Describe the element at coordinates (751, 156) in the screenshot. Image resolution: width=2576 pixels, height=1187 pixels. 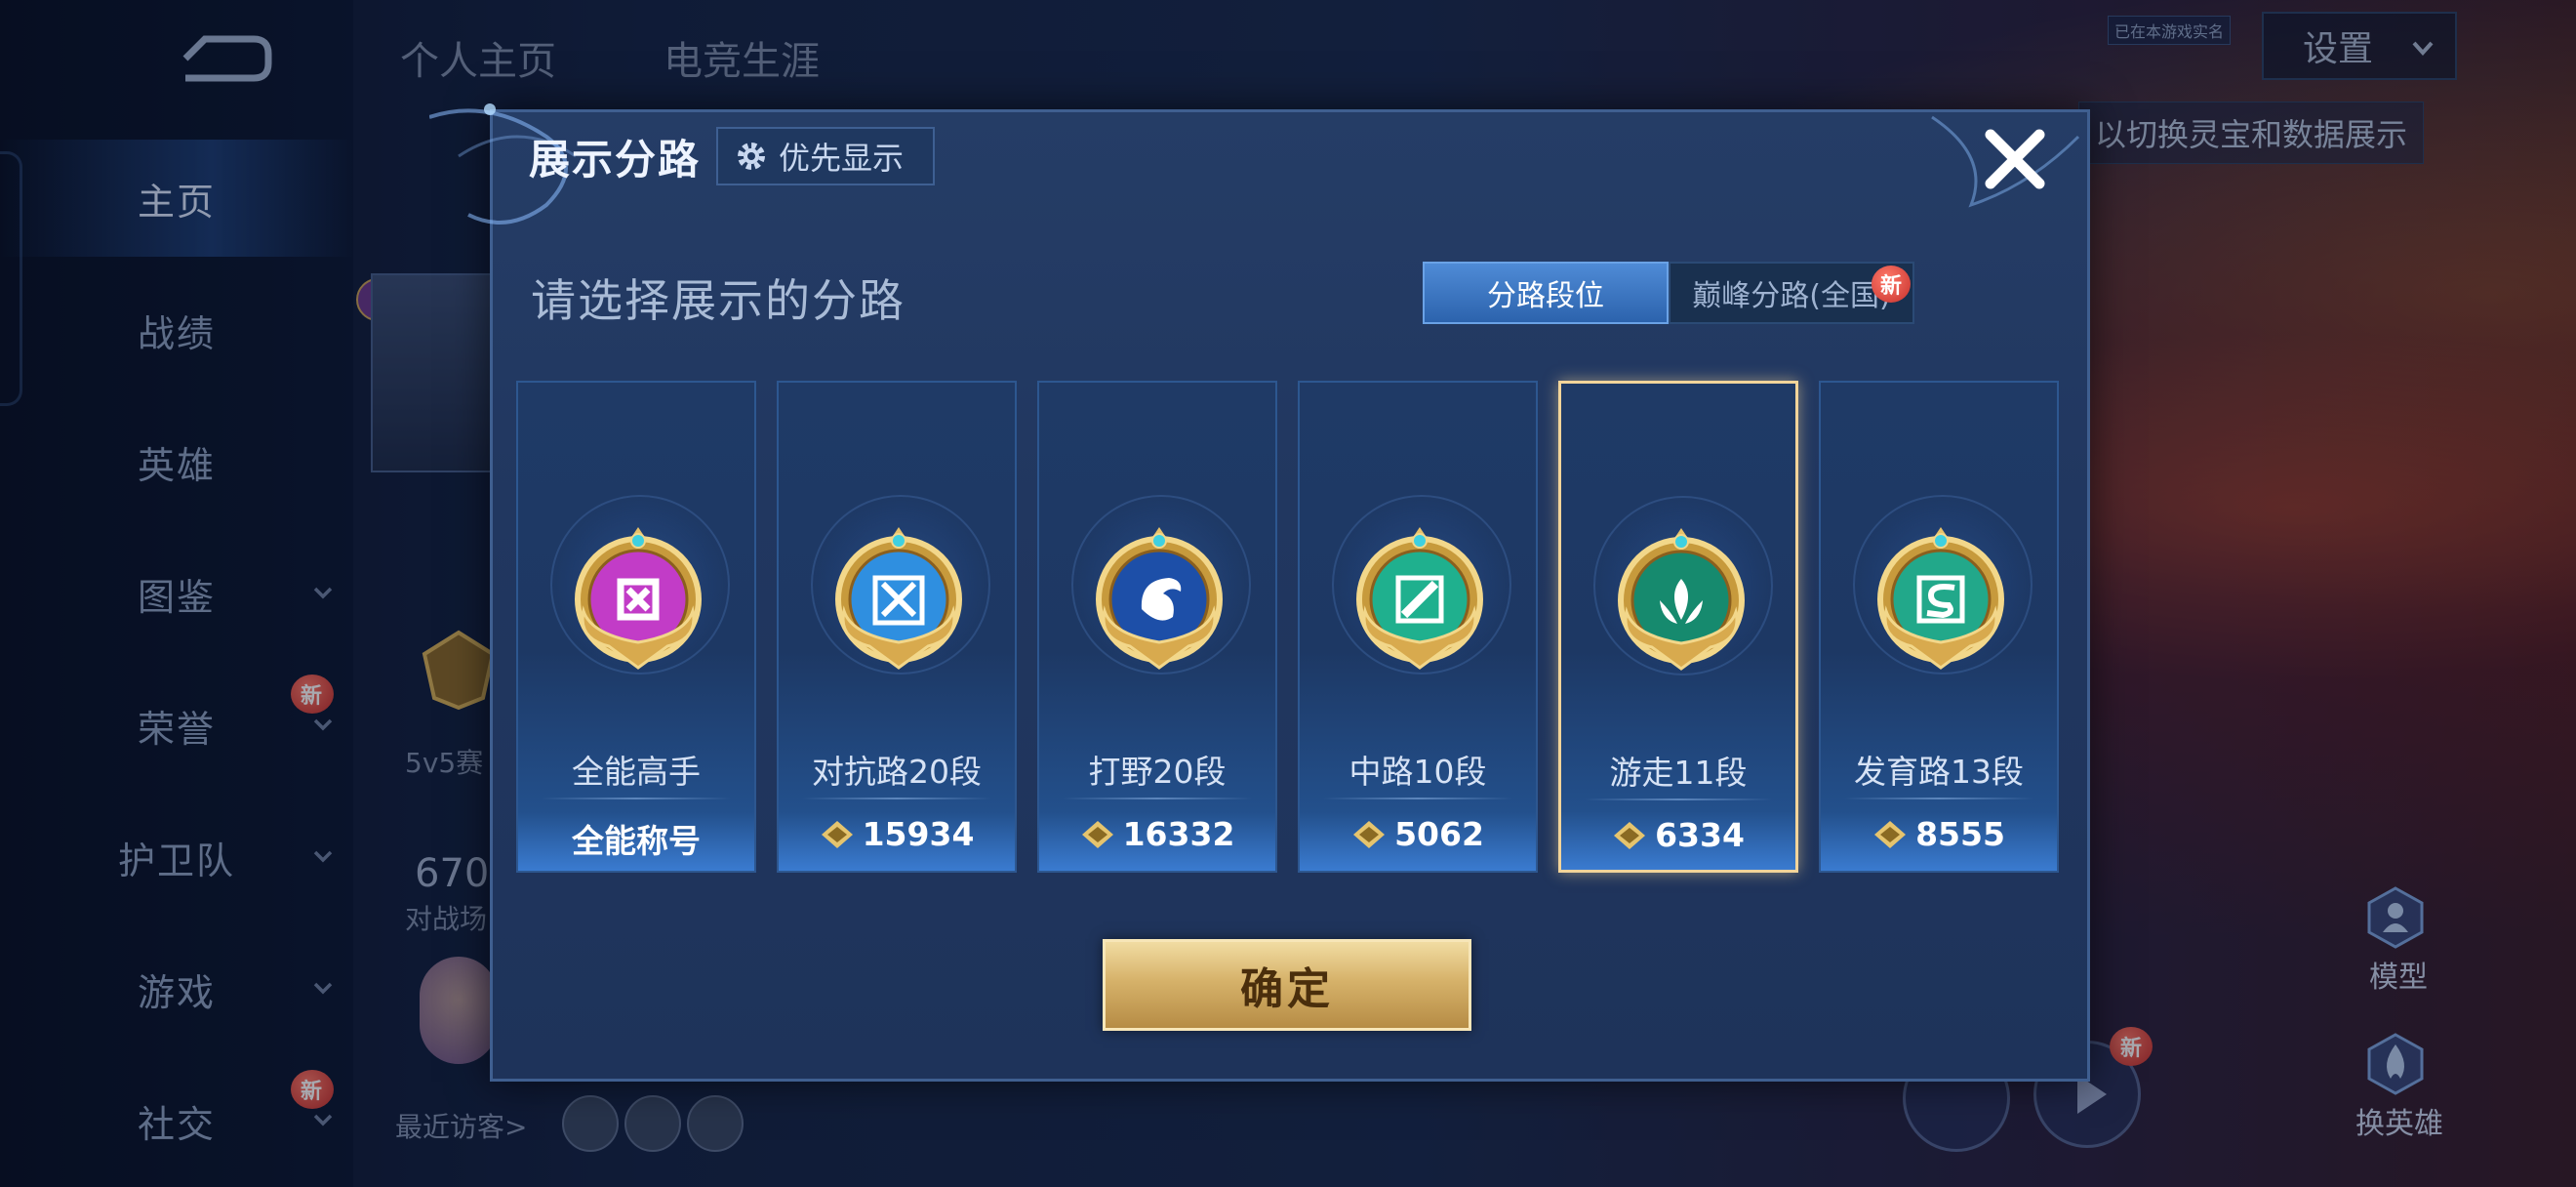
I see `gear-icon` at that location.